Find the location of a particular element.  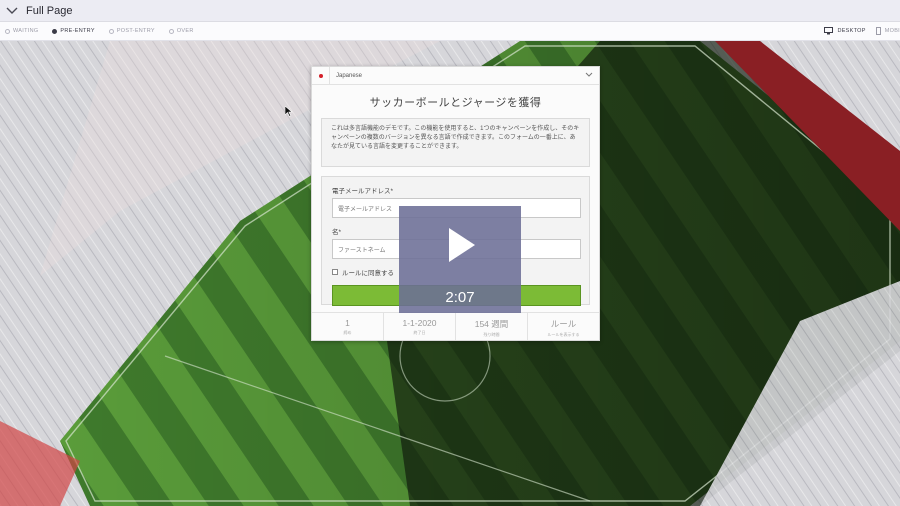

form-title: サッカーボールとジャージを獲得 is located at coordinates (455, 103).